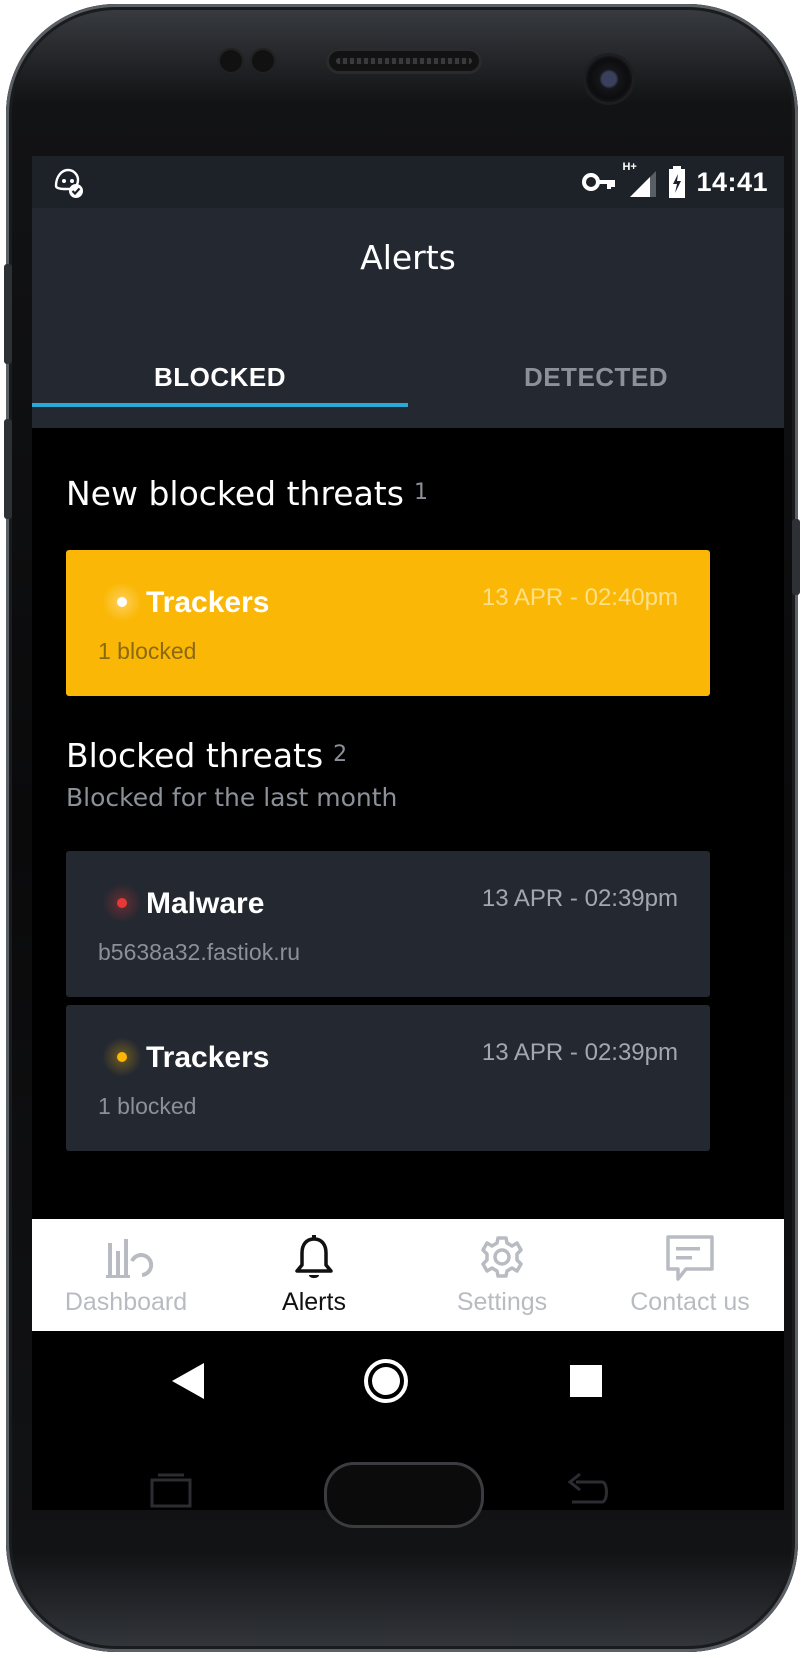 Image resolution: width=804 pixels, height=1656 pixels. What do you see at coordinates (314, 1302) in the screenshot?
I see `nav-label: Alerts` at bounding box center [314, 1302].